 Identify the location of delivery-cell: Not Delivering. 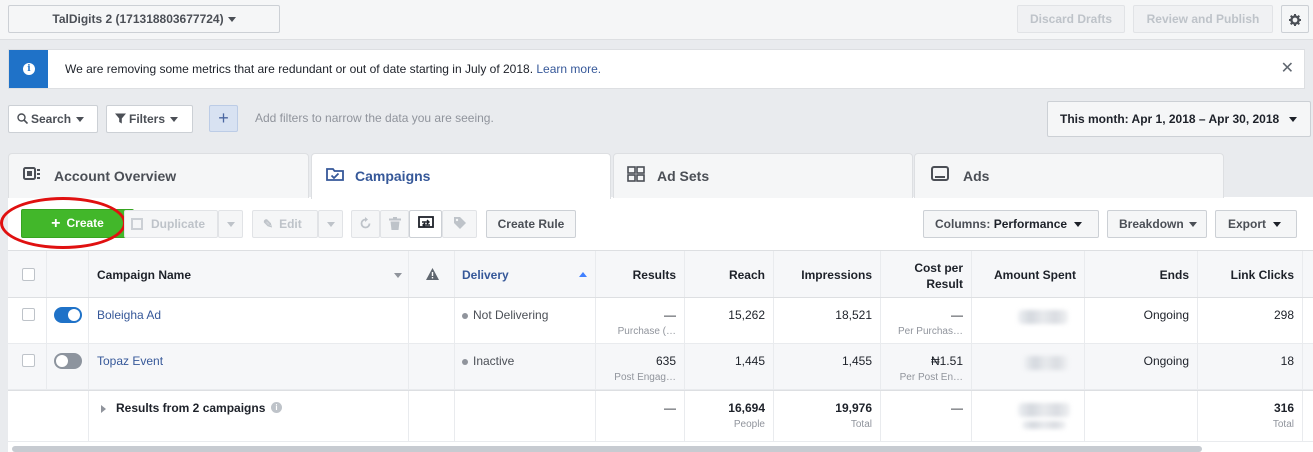
(525, 320).